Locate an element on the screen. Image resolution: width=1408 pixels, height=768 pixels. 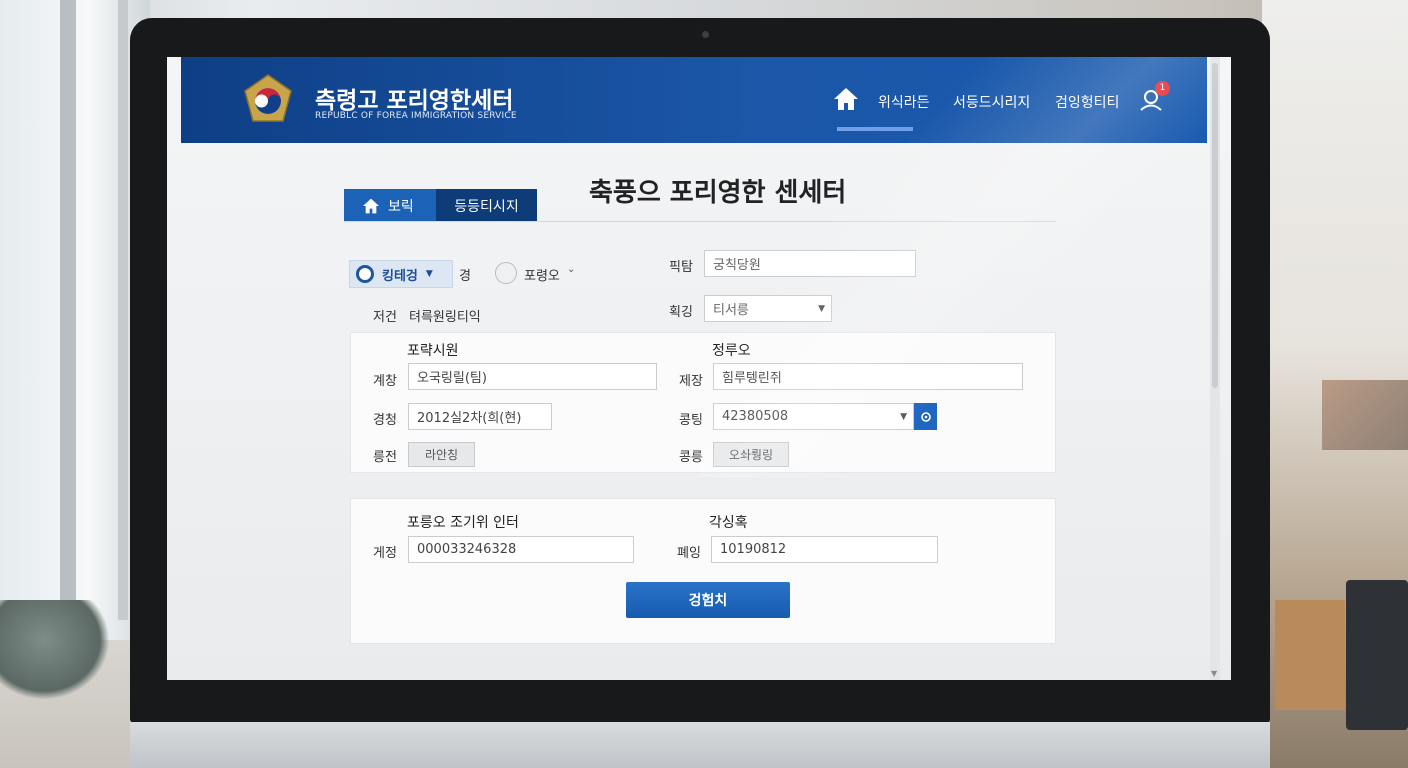
background-wall-art is located at coordinates (1365, 415).